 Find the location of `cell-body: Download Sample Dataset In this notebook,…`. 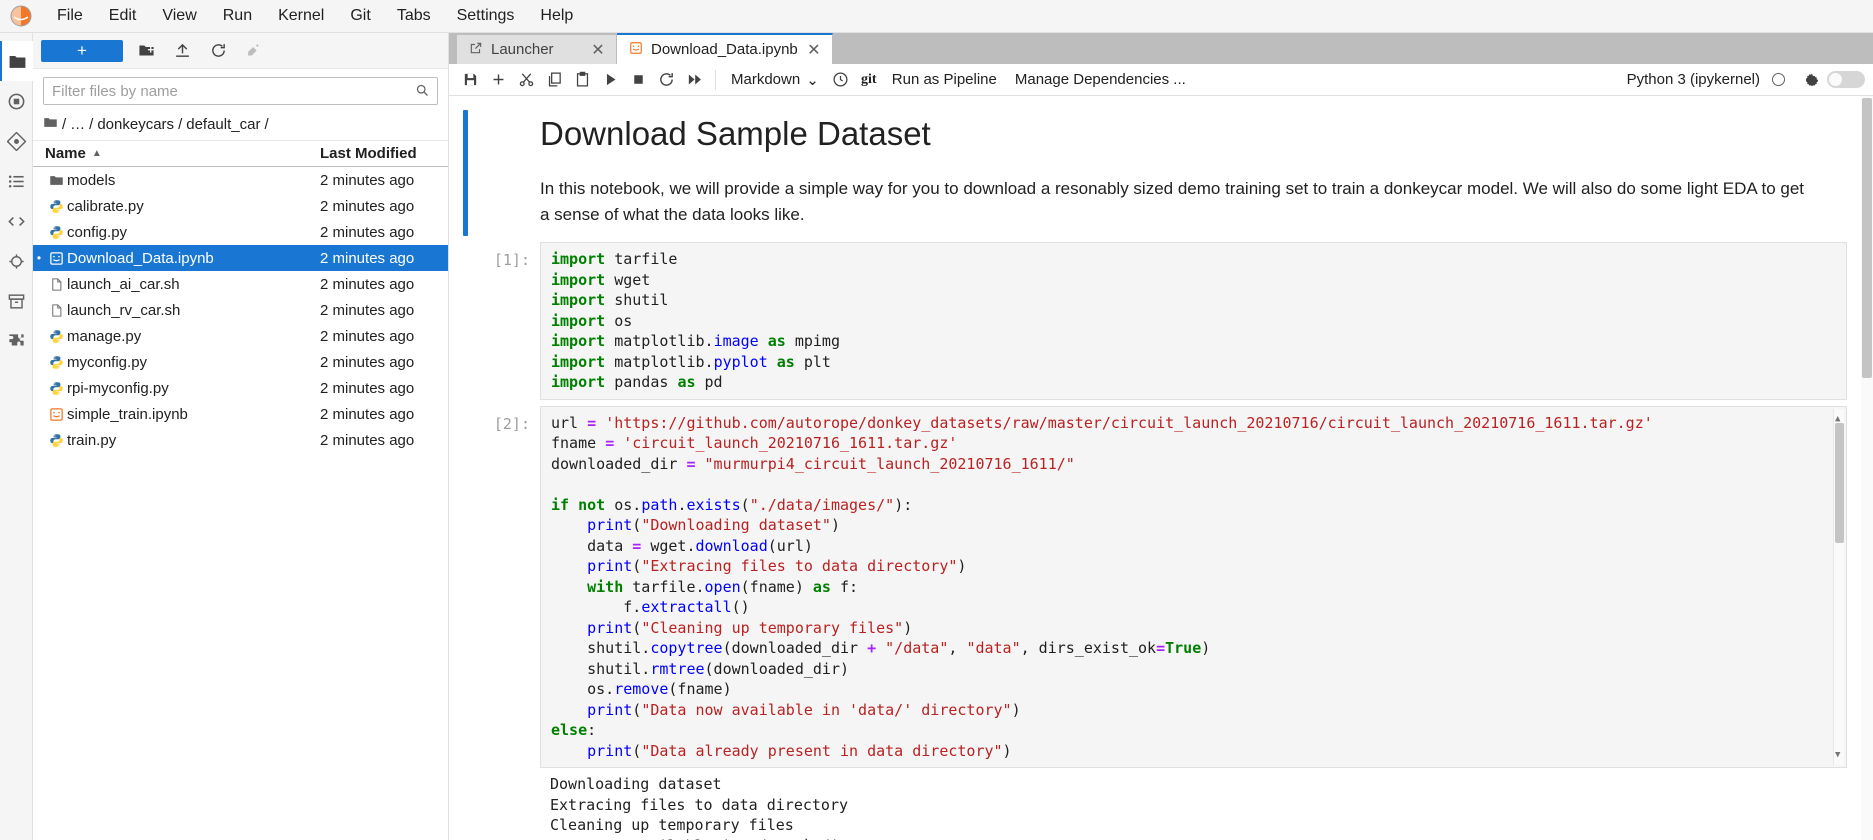

cell-body: Download Sample Dataset In this notebook,… is located at coordinates (1193, 173).